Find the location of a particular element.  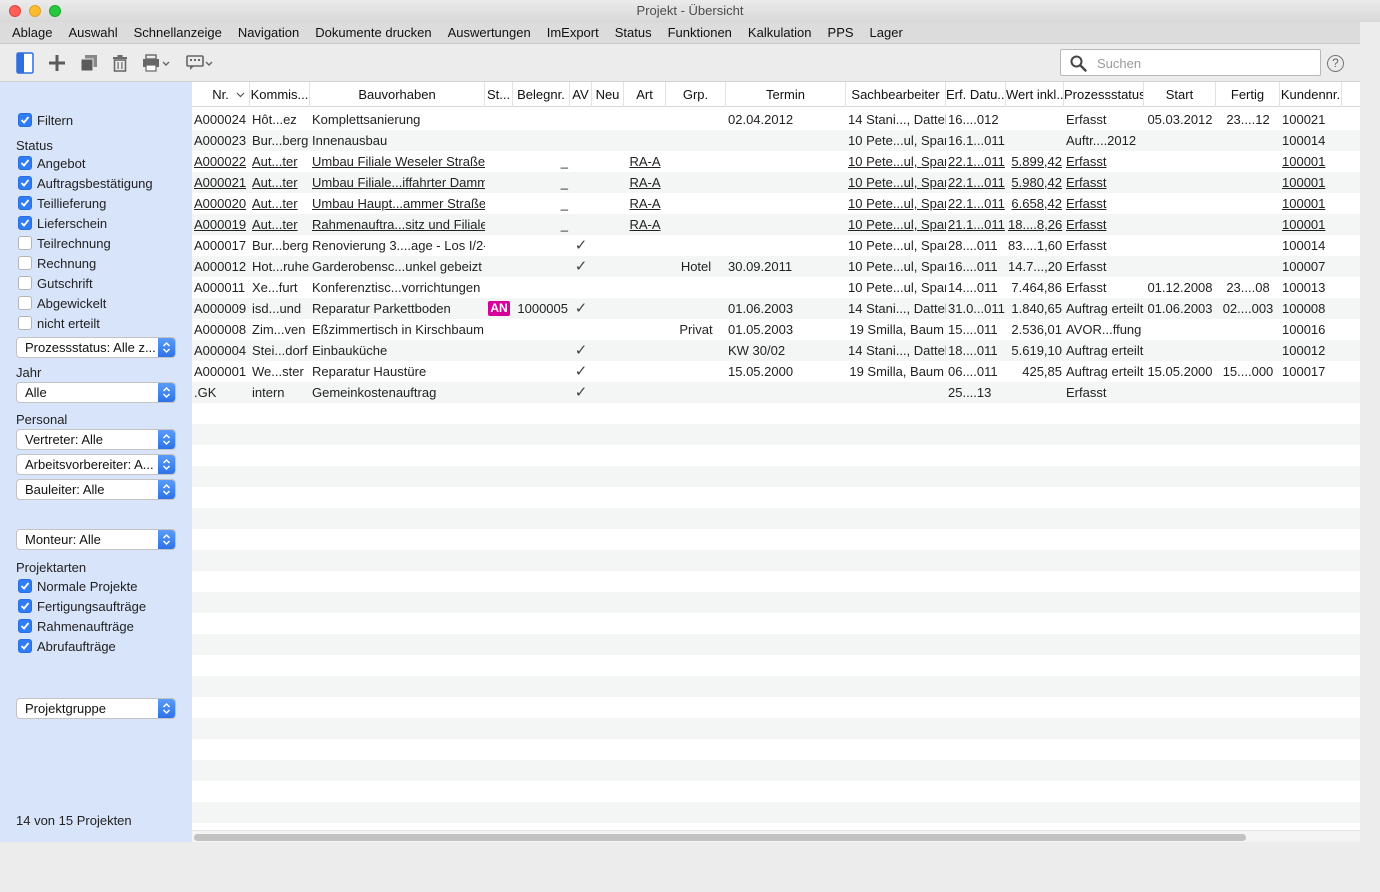

column-header-proz: Prozessstatus is located at coordinates (1104, 94).